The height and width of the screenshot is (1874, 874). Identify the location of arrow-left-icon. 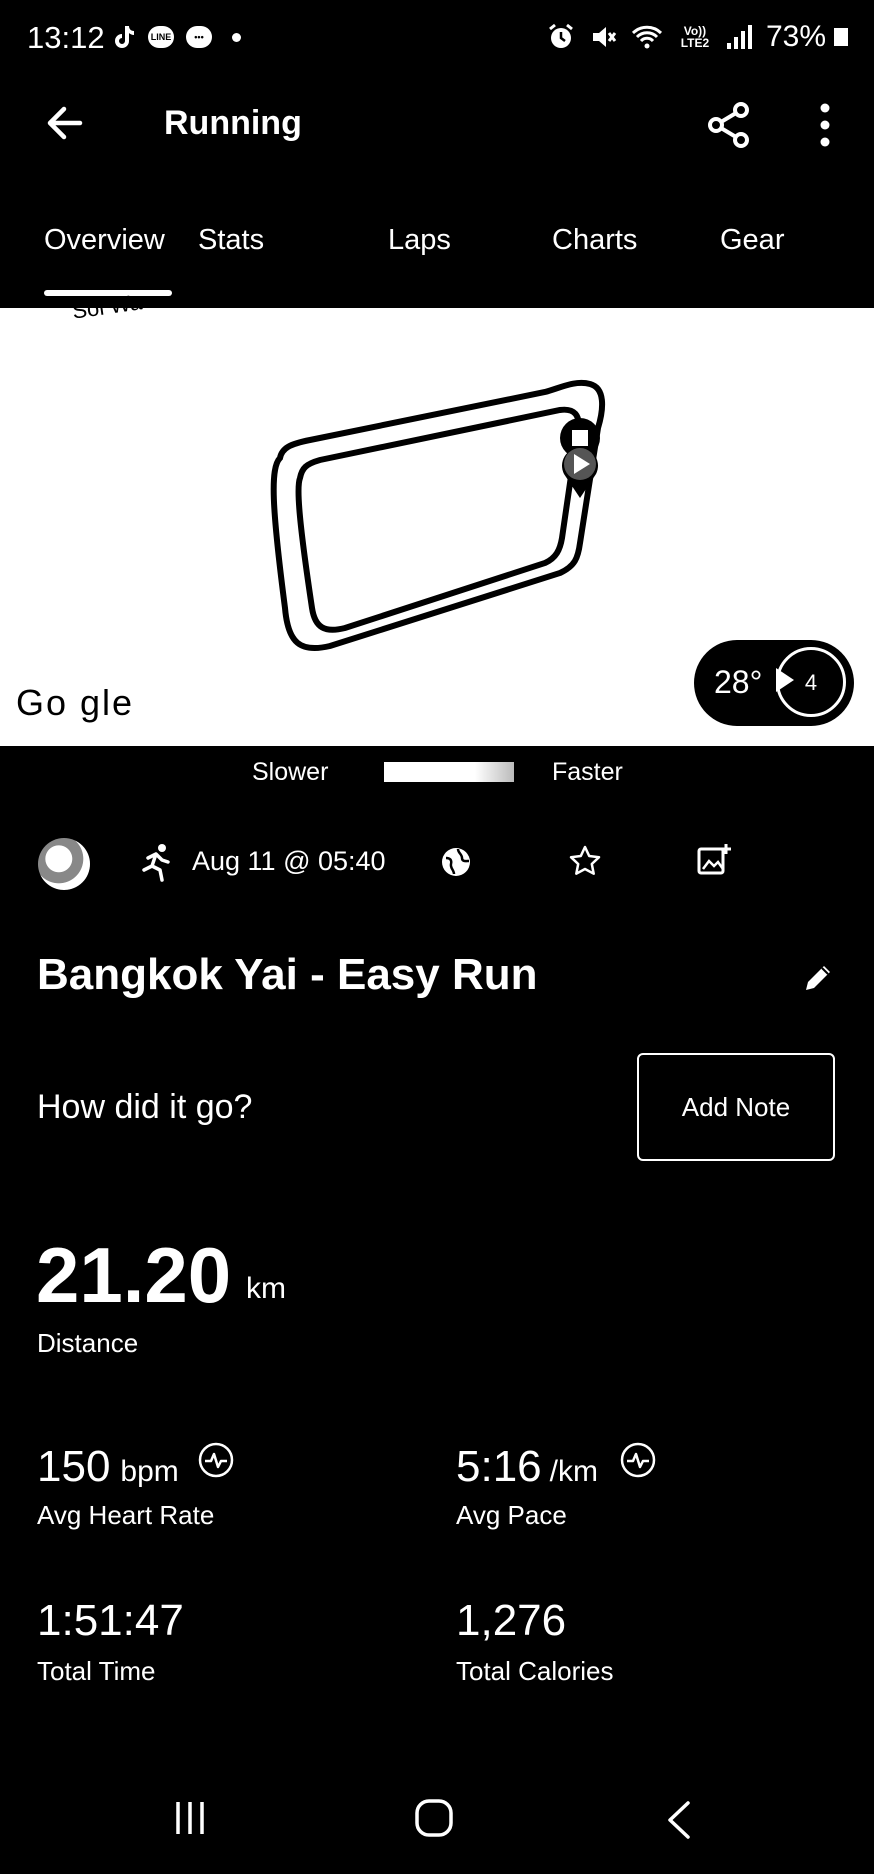
(65, 123).